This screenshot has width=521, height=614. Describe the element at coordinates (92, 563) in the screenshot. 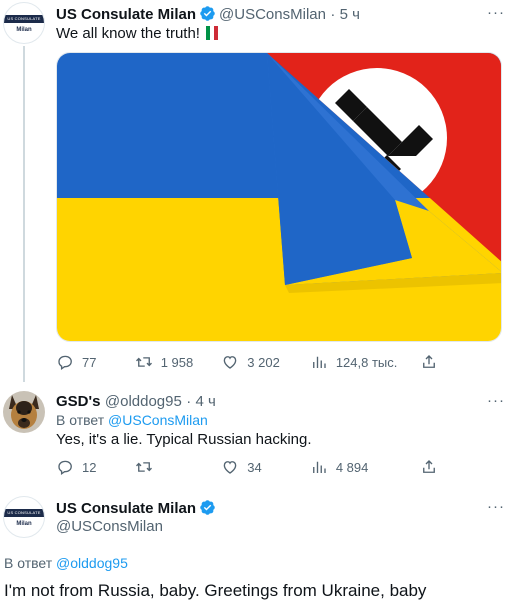

I see `reply-to-link: @olddog95` at that location.